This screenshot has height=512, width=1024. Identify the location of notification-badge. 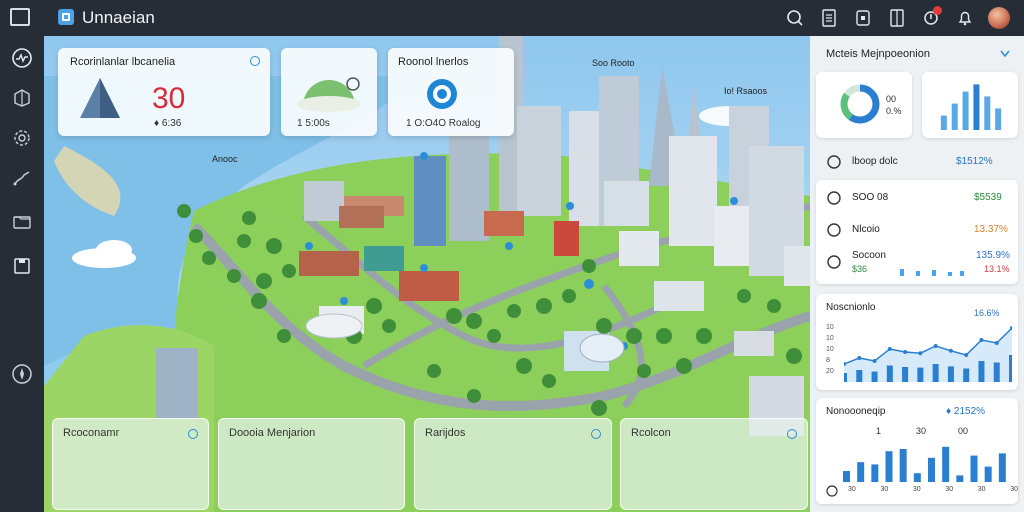
(937, 10).